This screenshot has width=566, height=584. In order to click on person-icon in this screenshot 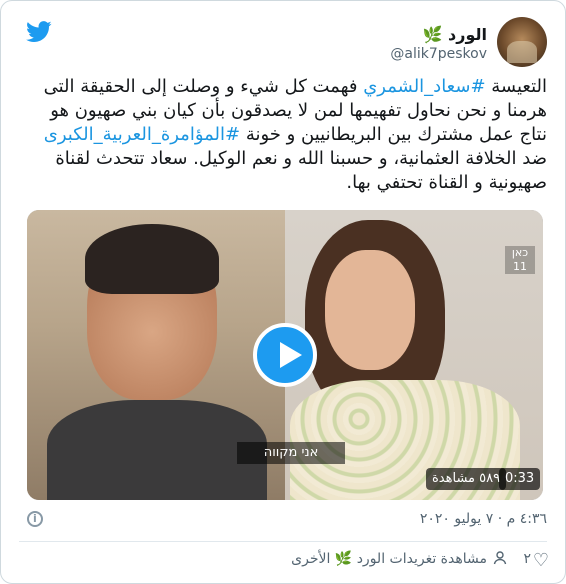, I will do `click(500, 558)`.